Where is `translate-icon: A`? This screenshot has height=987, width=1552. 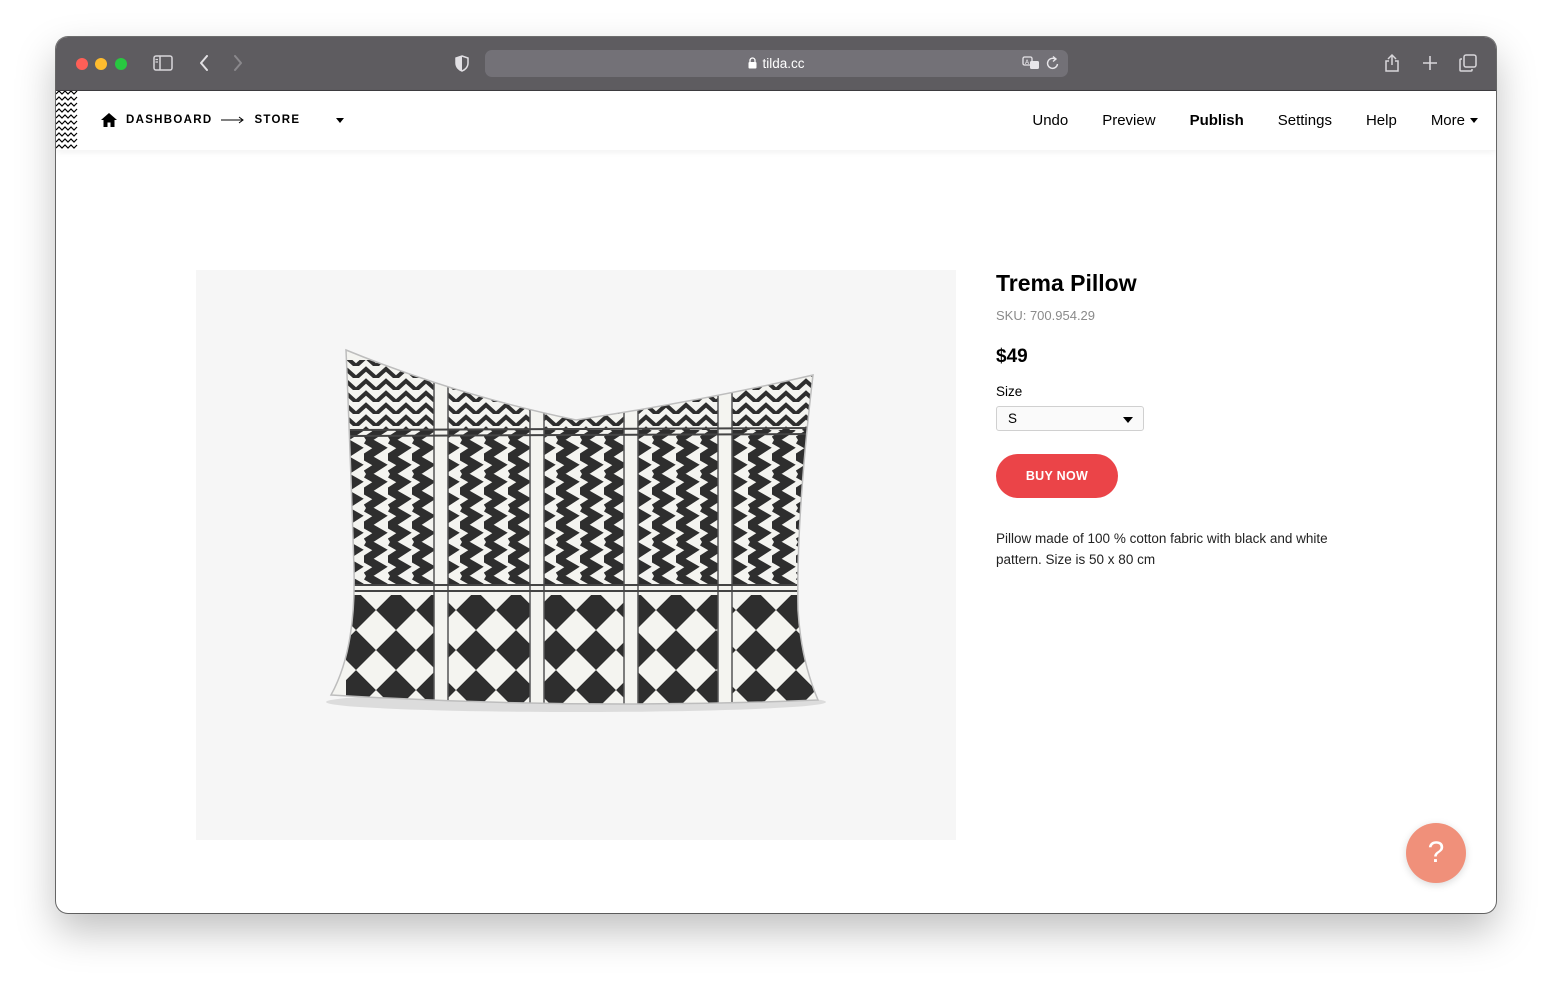
translate-icon: A is located at coordinates (1031, 65).